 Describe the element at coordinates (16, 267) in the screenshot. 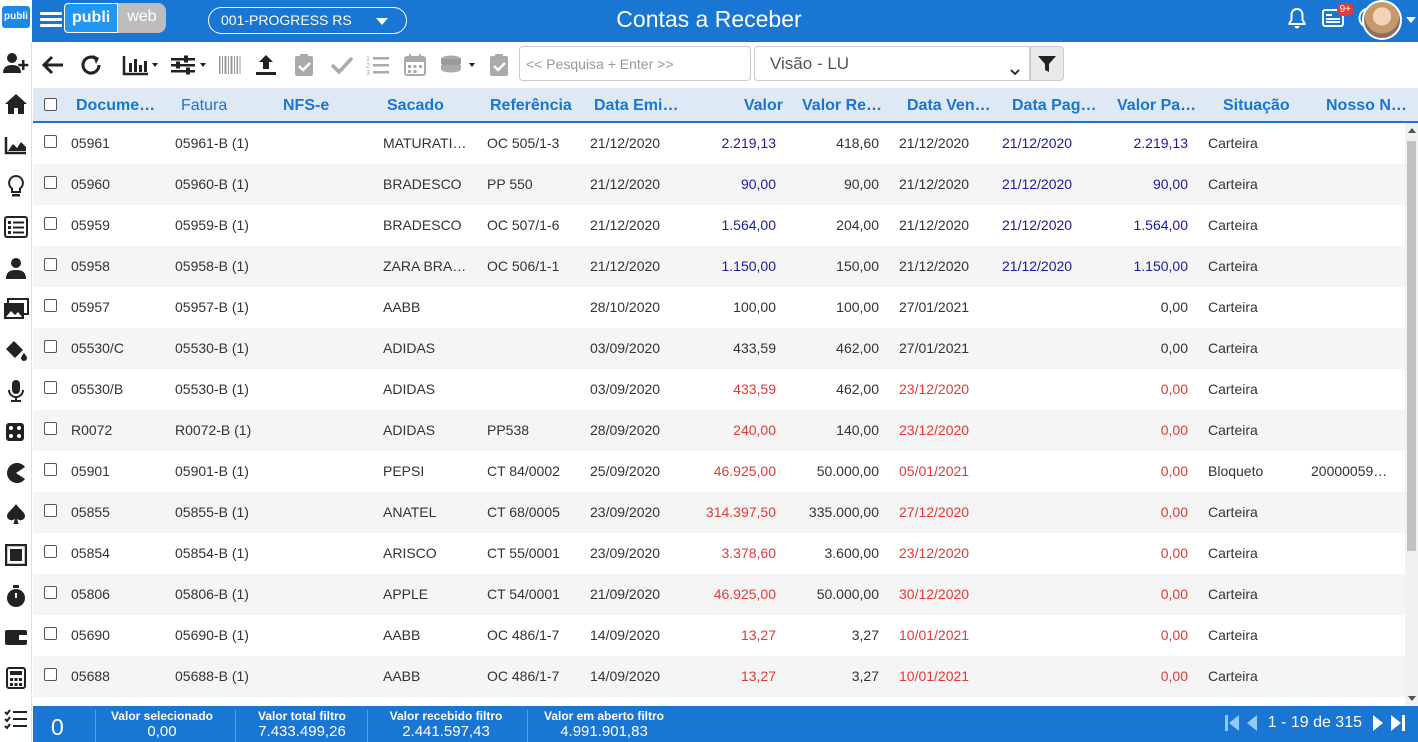

I see `sidebar-item-person` at that location.